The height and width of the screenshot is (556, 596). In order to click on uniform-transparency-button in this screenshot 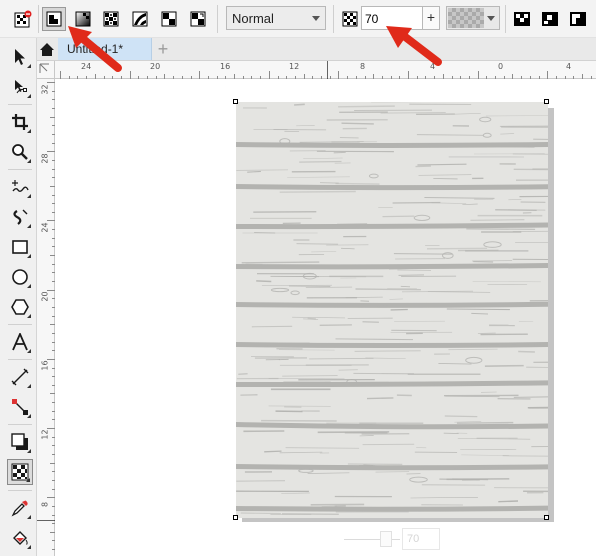, I will do `click(54, 19)`.